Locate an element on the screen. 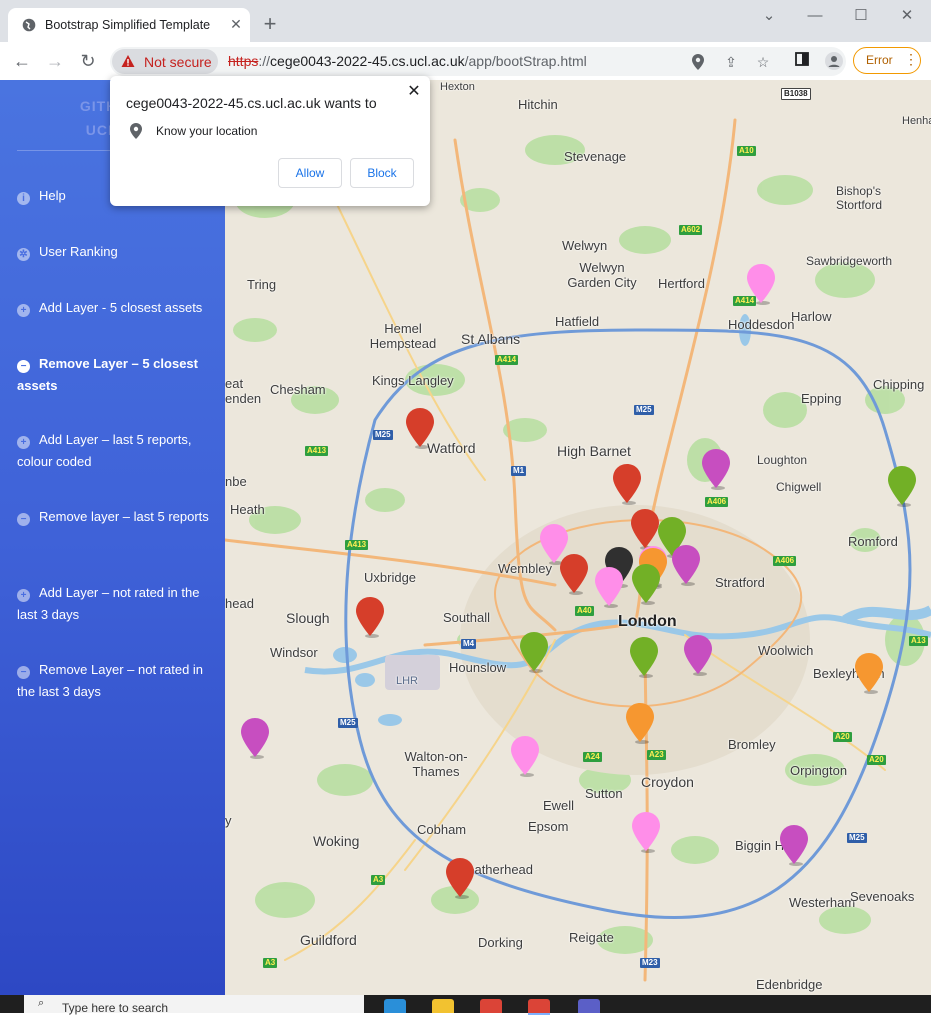  teams-icon is located at coordinates (589, 1006).